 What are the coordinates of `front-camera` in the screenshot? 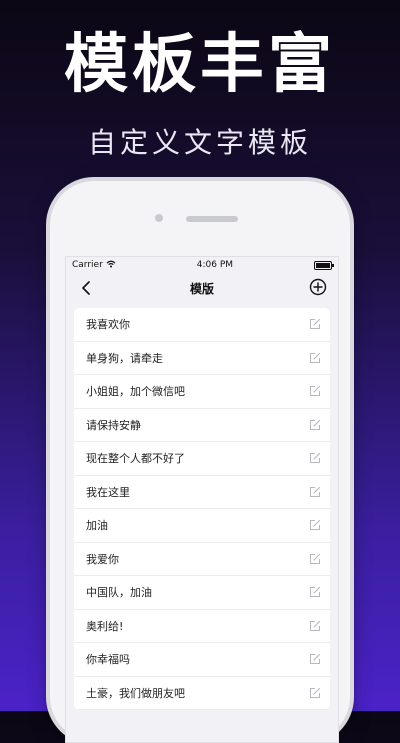 It's located at (159, 218).